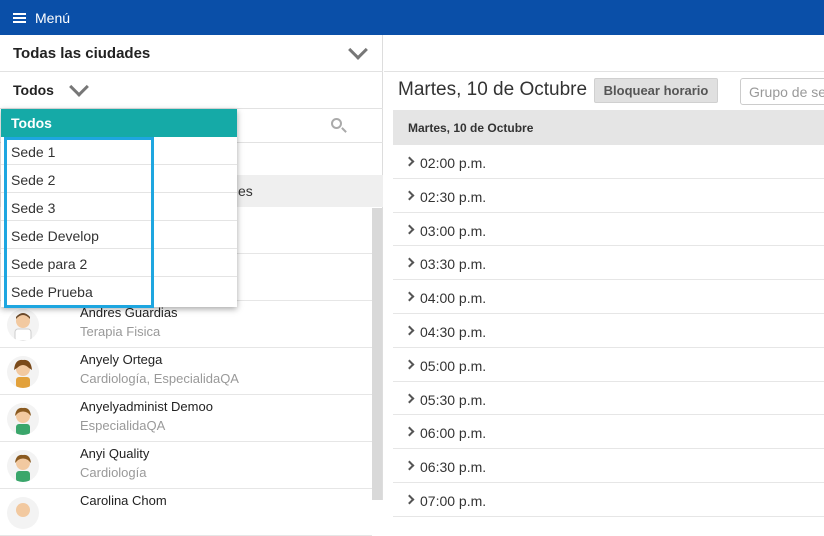 Image resolution: width=824 pixels, height=536 pixels. What do you see at coordinates (608, 263) in the screenshot?
I see `time-slot: 03:30 p.m.` at bounding box center [608, 263].